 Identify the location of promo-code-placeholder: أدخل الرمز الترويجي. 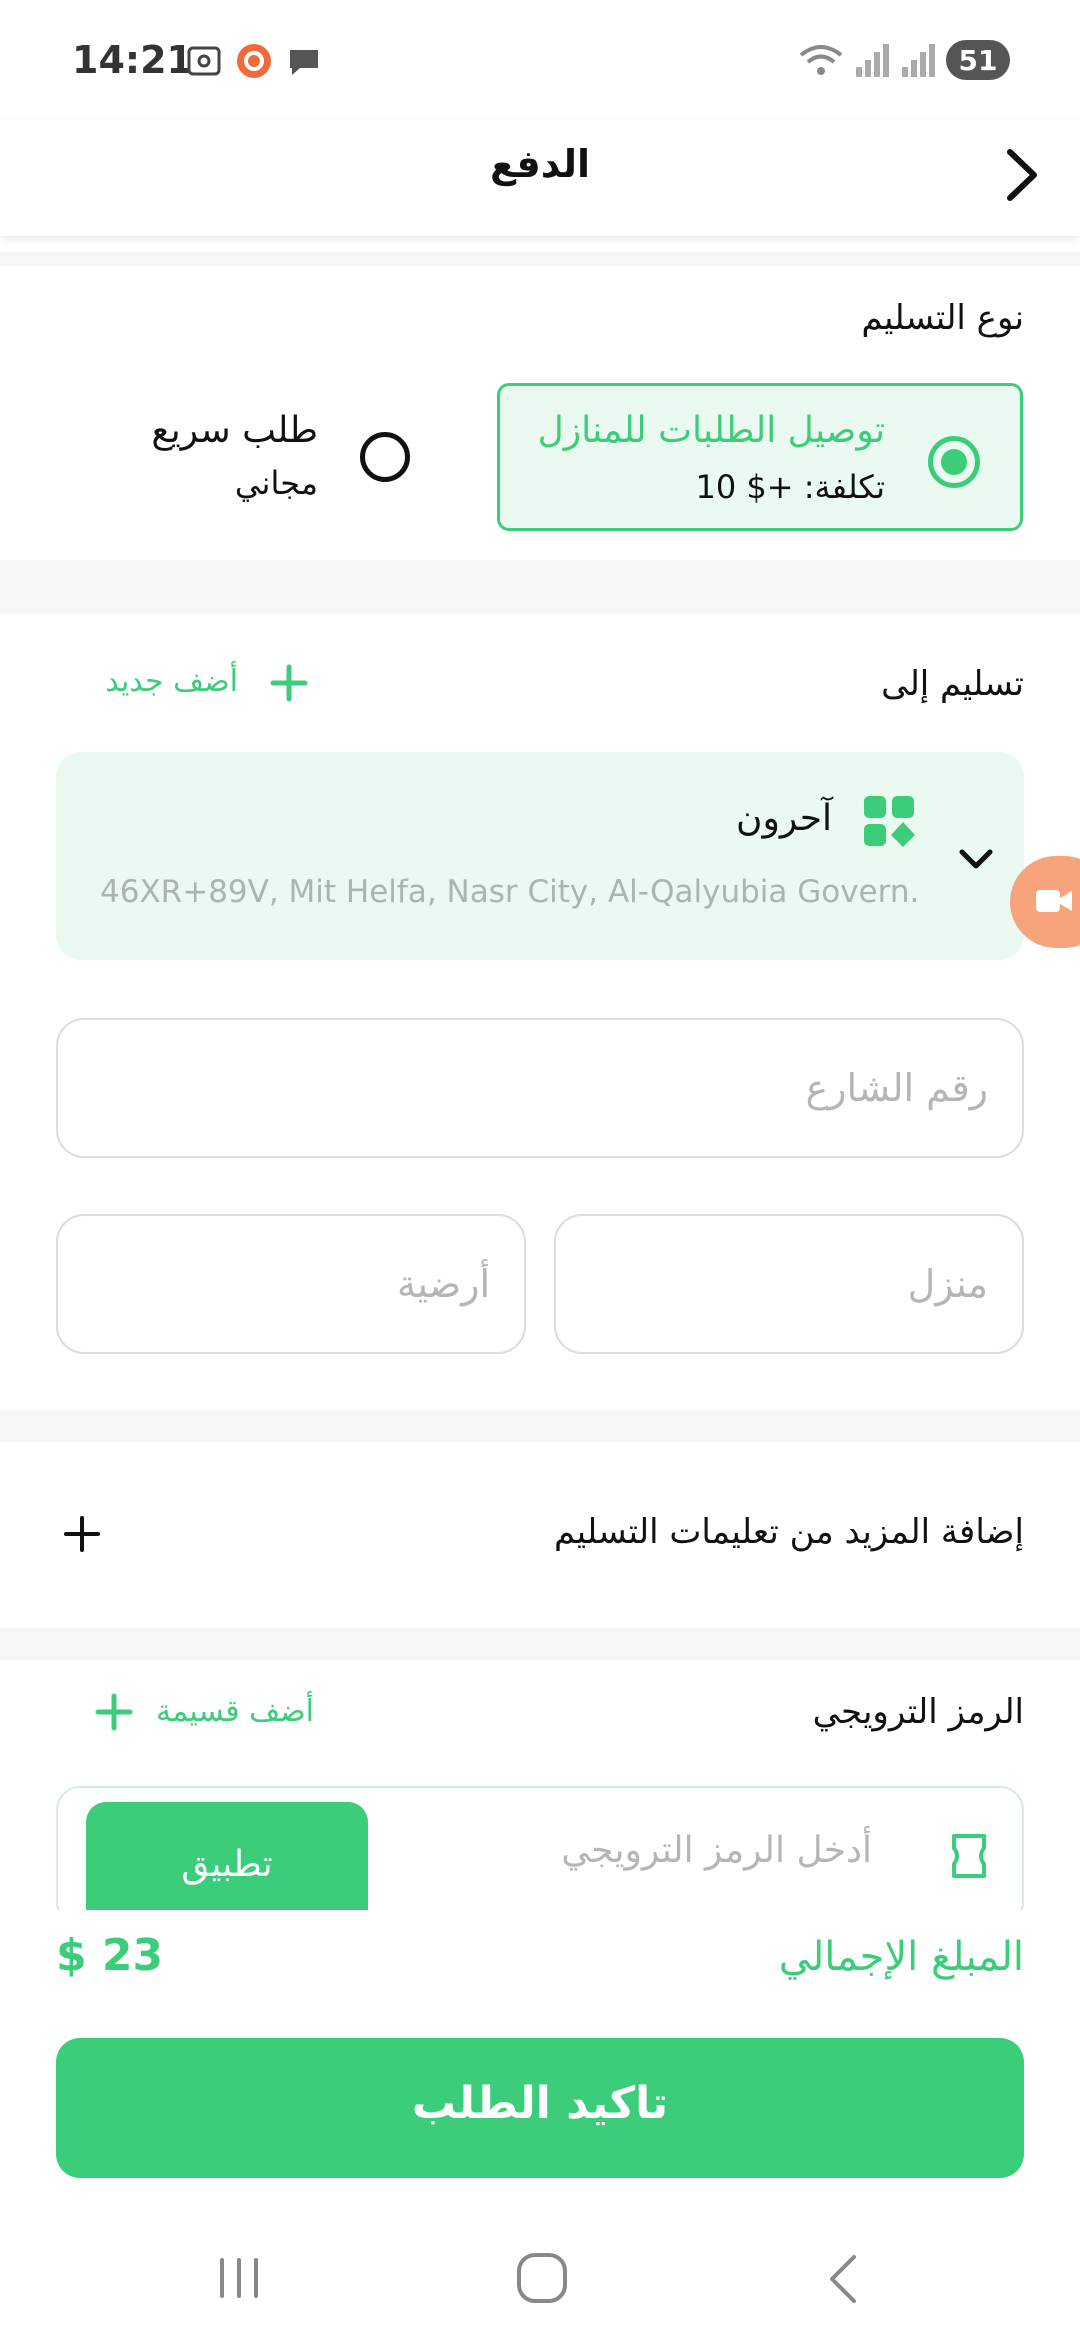
(716, 1850).